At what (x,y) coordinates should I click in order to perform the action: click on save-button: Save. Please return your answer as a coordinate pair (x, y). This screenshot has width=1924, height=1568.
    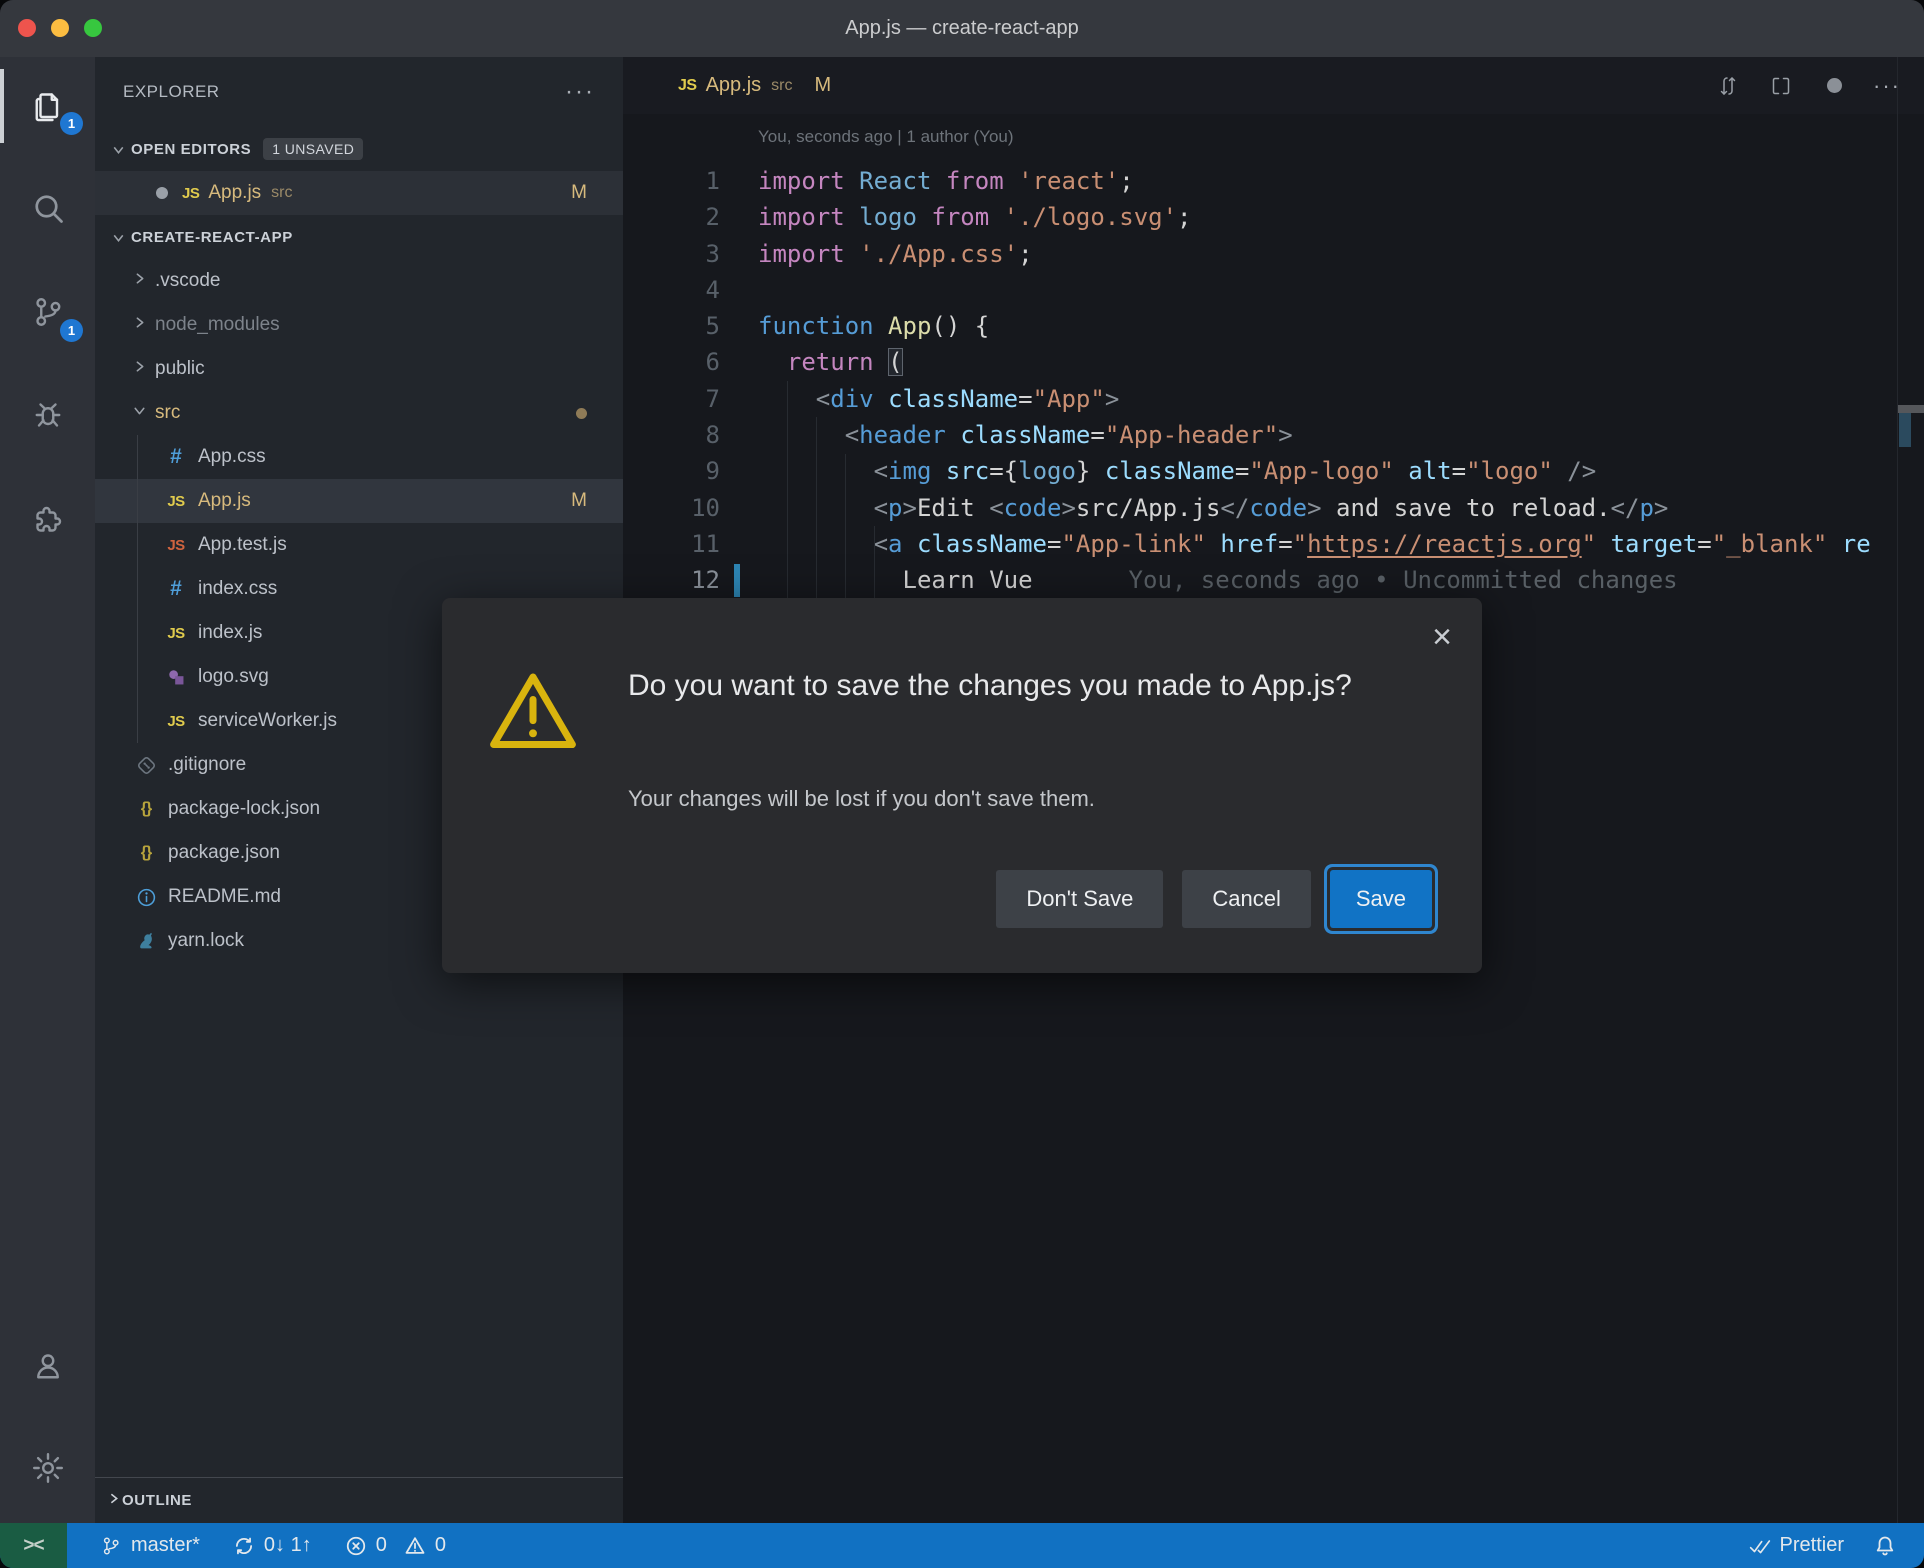
    Looking at the image, I should click on (1380, 899).